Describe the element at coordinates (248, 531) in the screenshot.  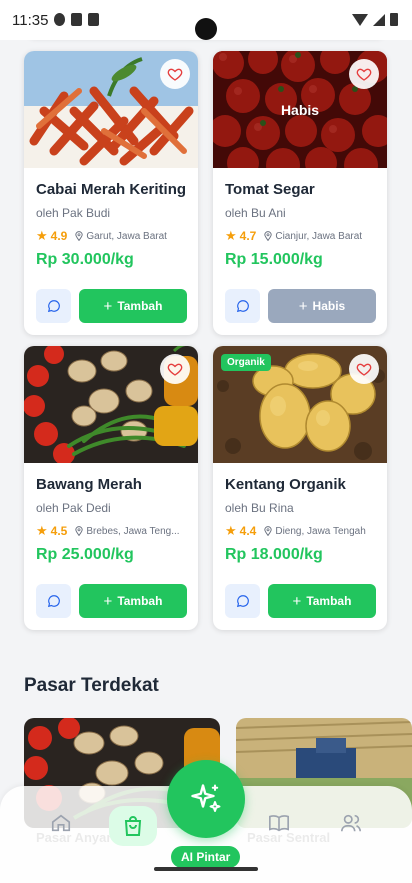
I see `product-rating: 4.4` at that location.